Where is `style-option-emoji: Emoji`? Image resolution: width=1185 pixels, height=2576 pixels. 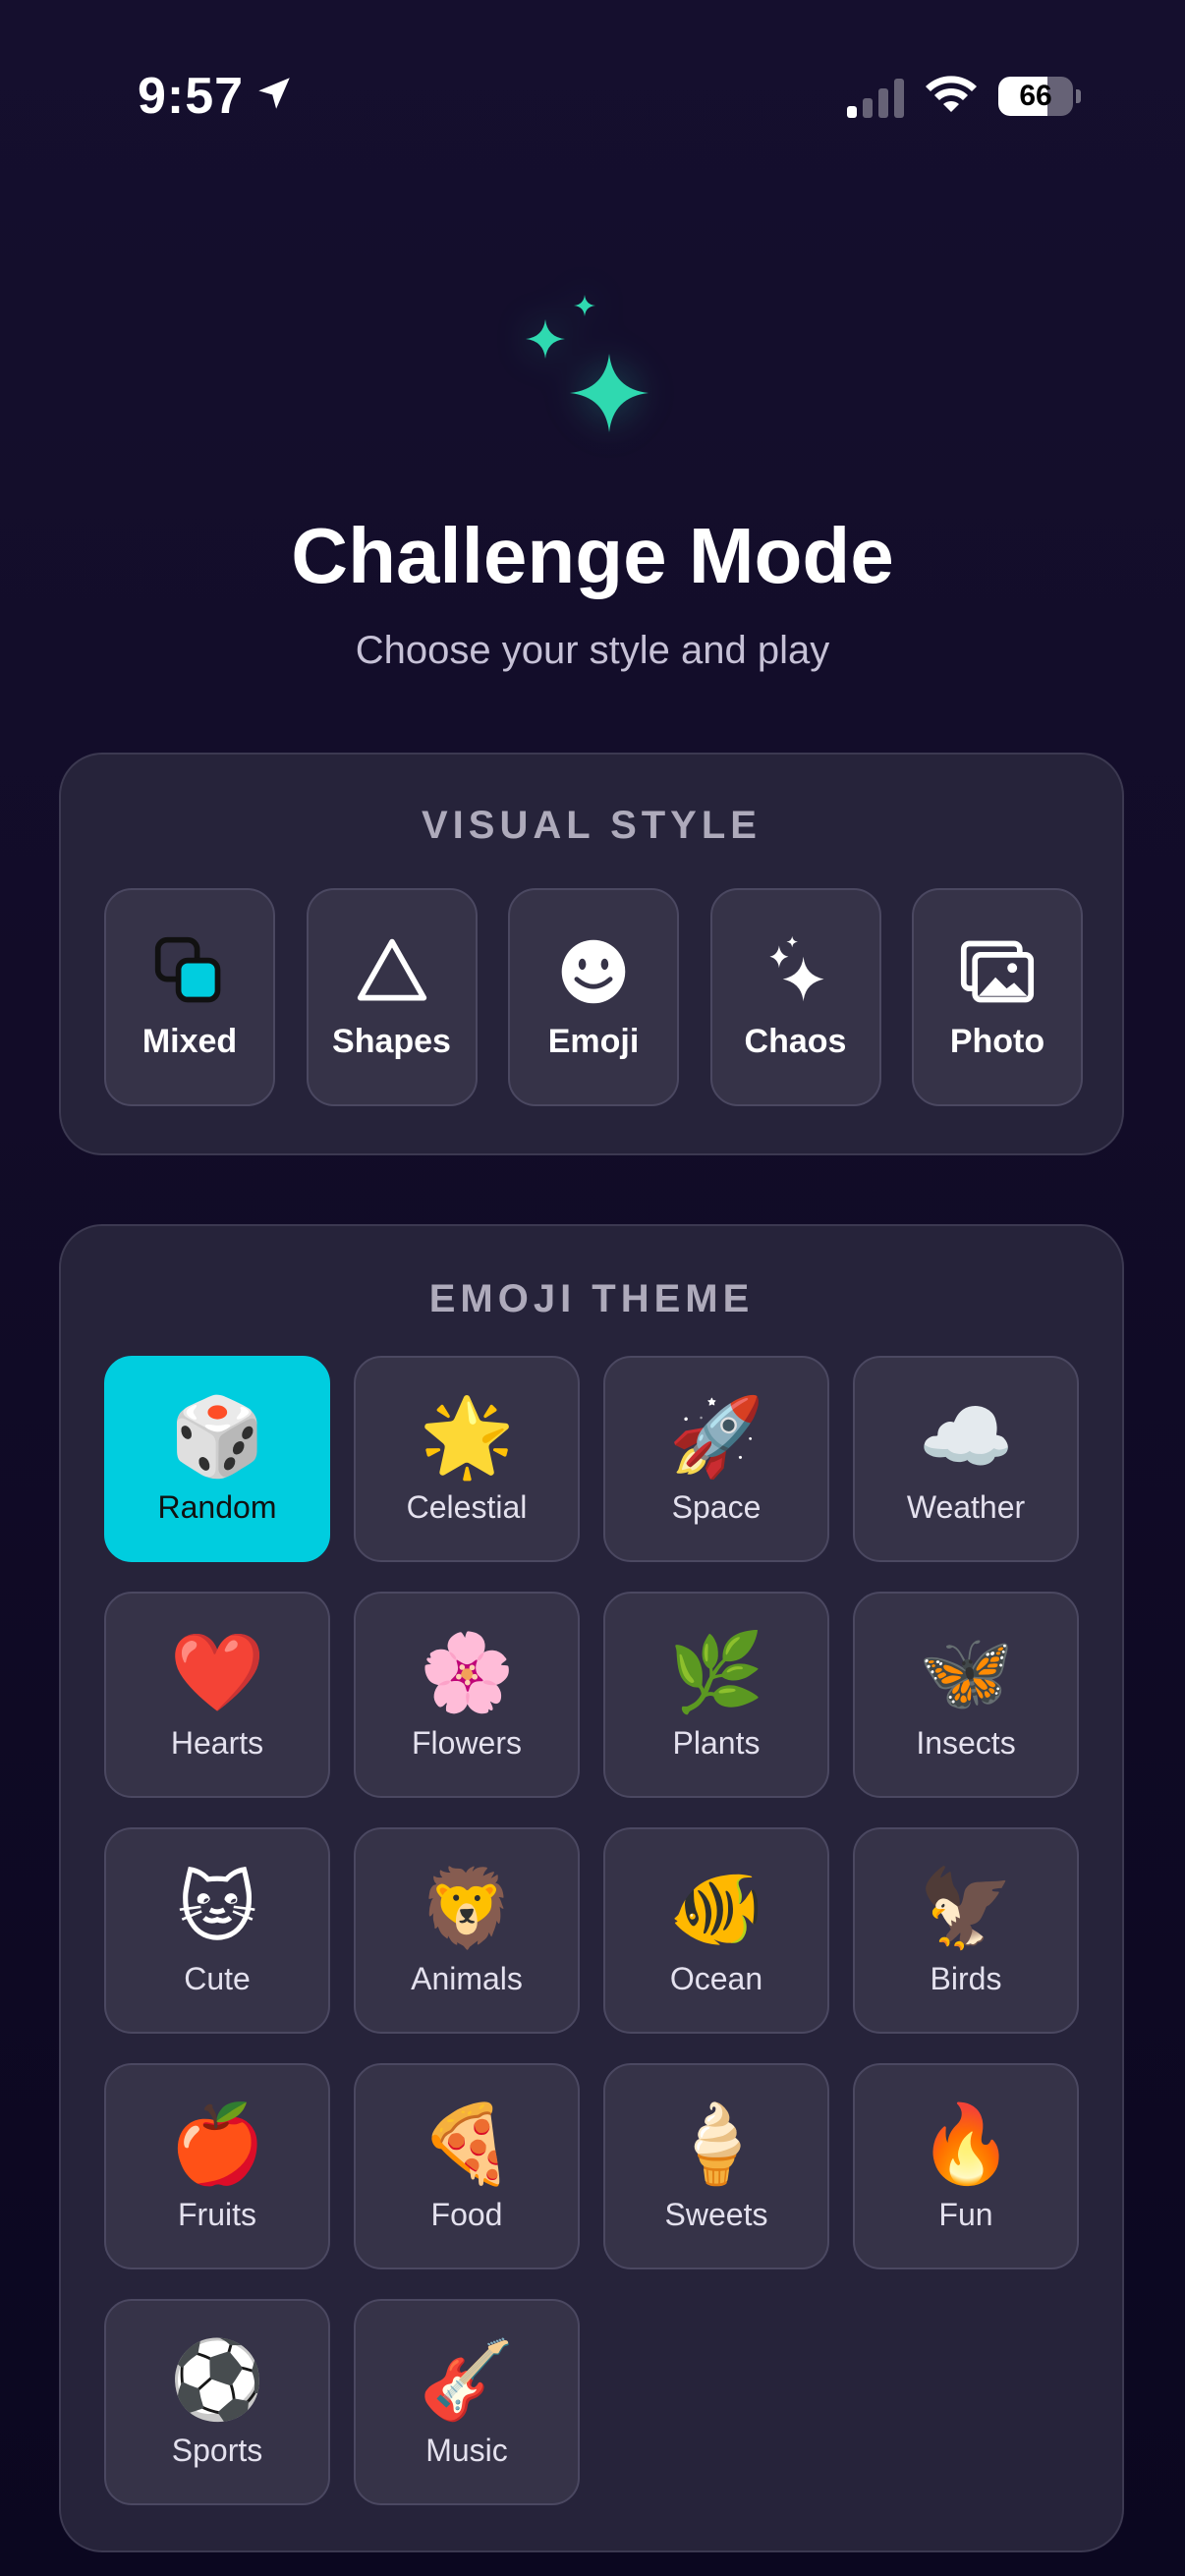
style-option-emoji: Emoji is located at coordinates (594, 997).